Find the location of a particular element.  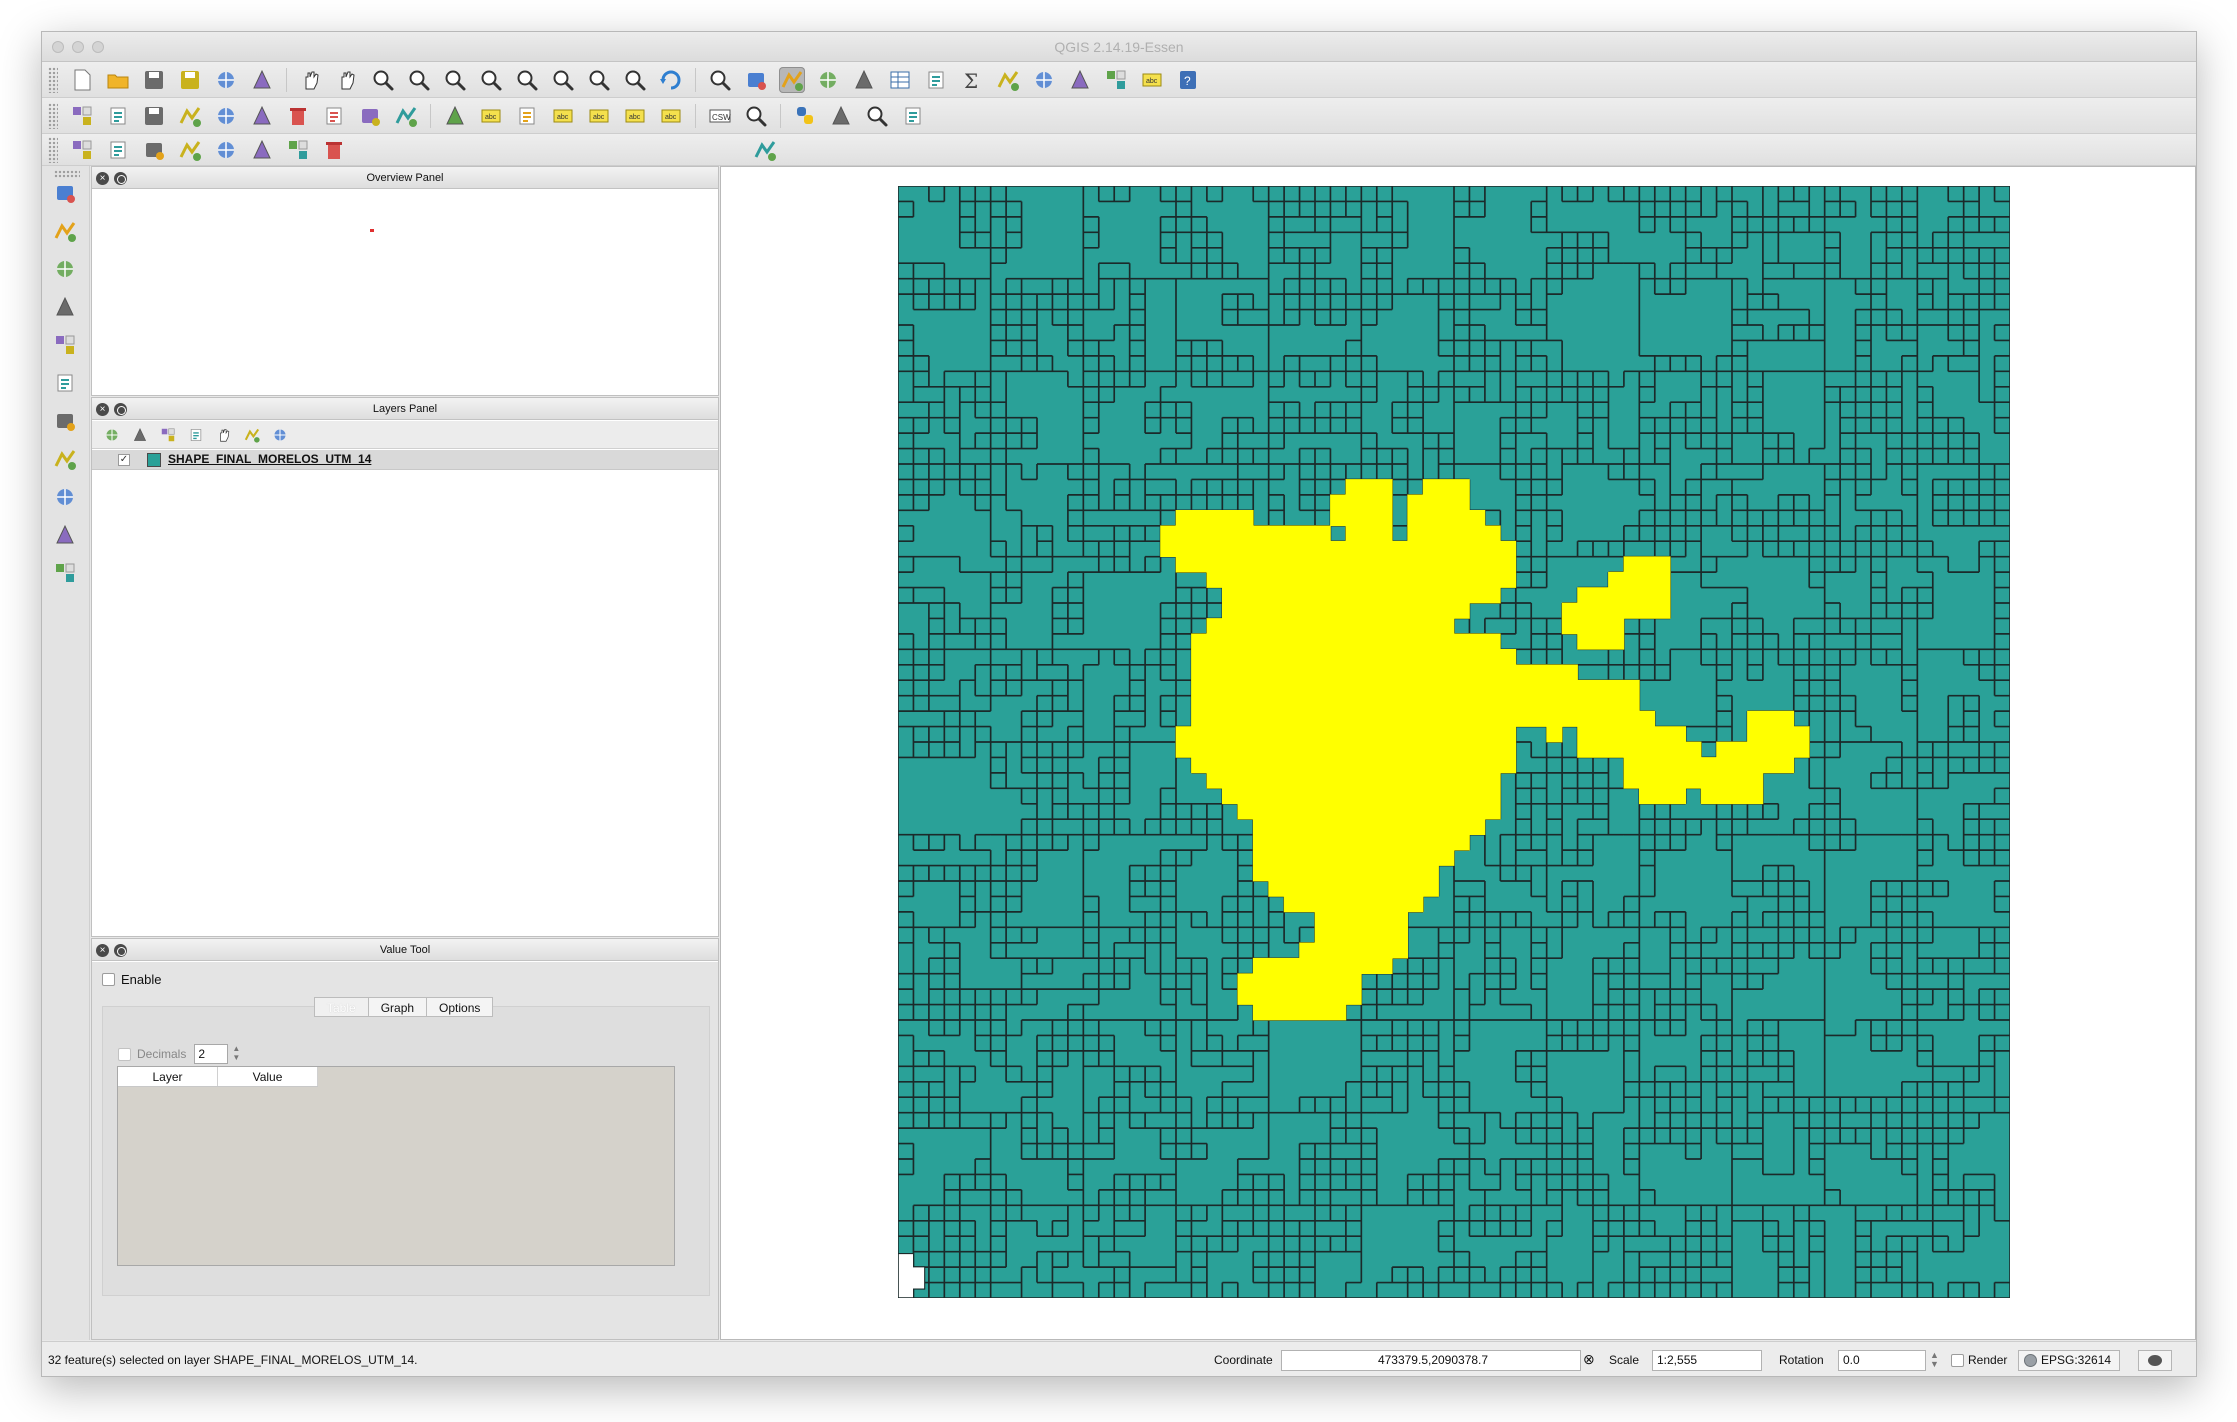

add-vector-layer-icon is located at coordinates (65, 193).